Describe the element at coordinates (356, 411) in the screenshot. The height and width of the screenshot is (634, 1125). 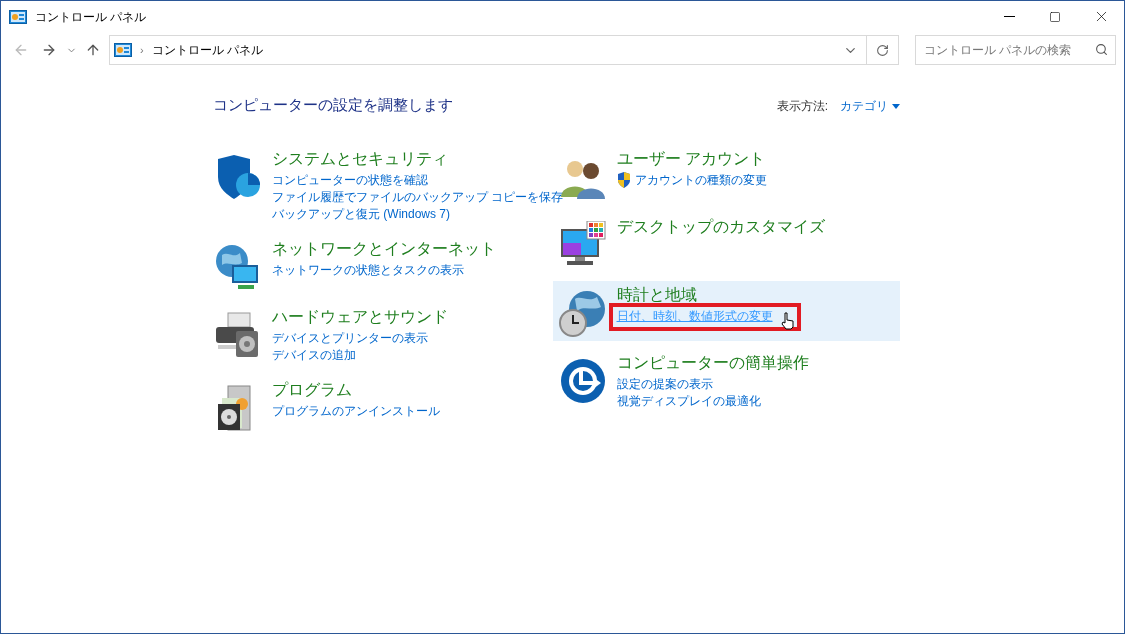
I see `task-link: プログラムのアンインストール` at that location.